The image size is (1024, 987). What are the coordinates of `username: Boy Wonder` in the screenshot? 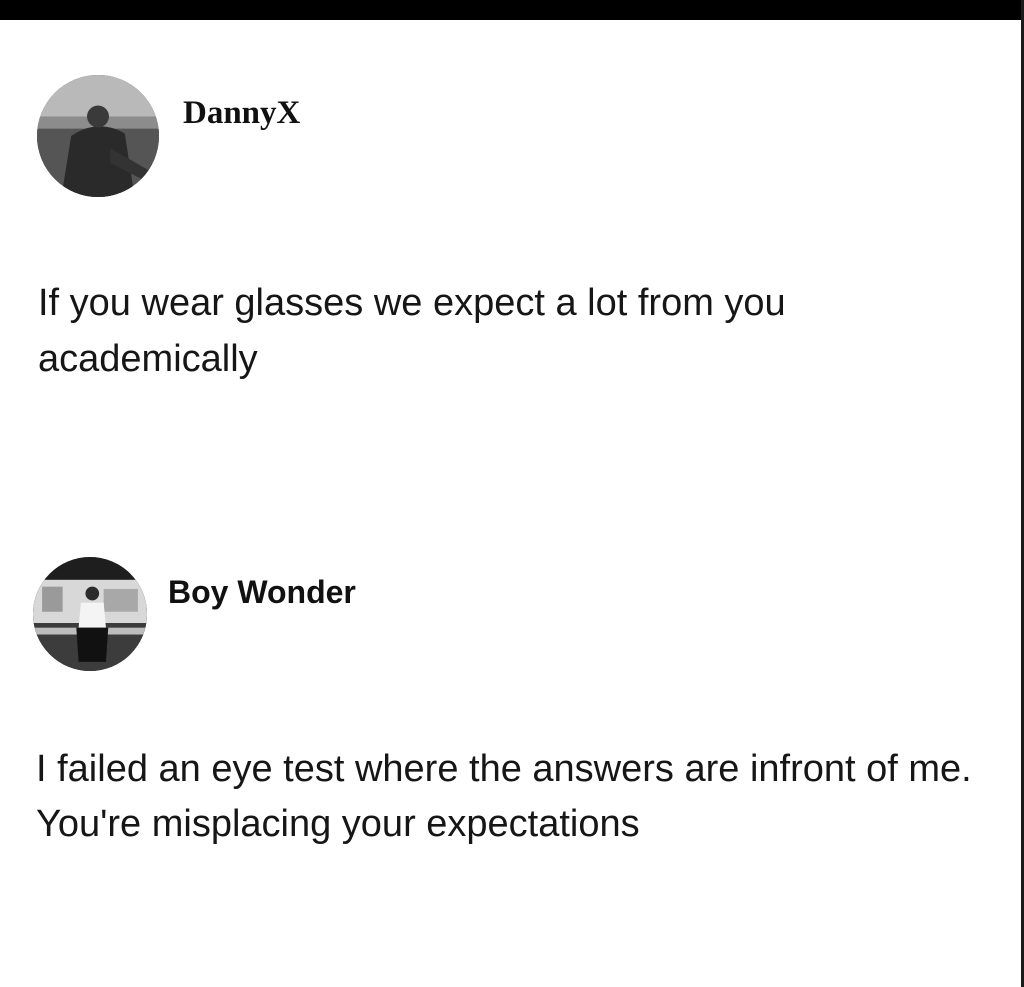 It's located at (262, 592).